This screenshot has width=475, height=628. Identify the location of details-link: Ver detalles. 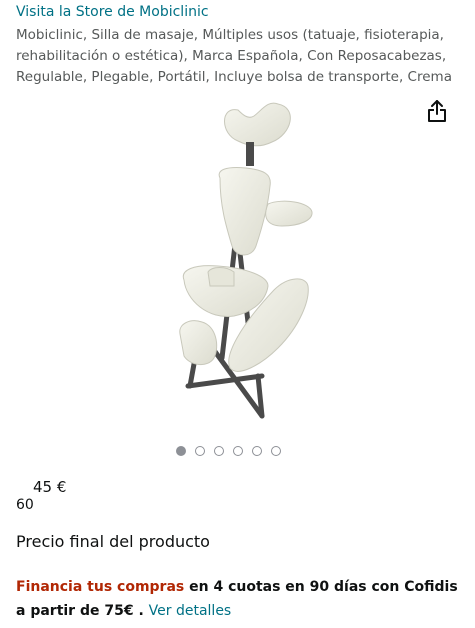
(190, 611).